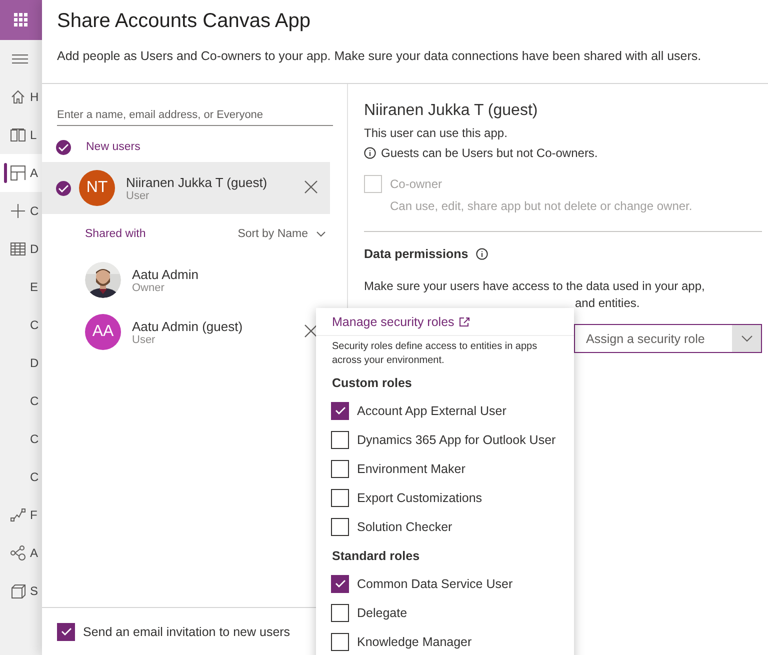 This screenshot has width=768, height=655. What do you see at coordinates (382, 613) in the screenshot?
I see `role-label: Delegate` at bounding box center [382, 613].